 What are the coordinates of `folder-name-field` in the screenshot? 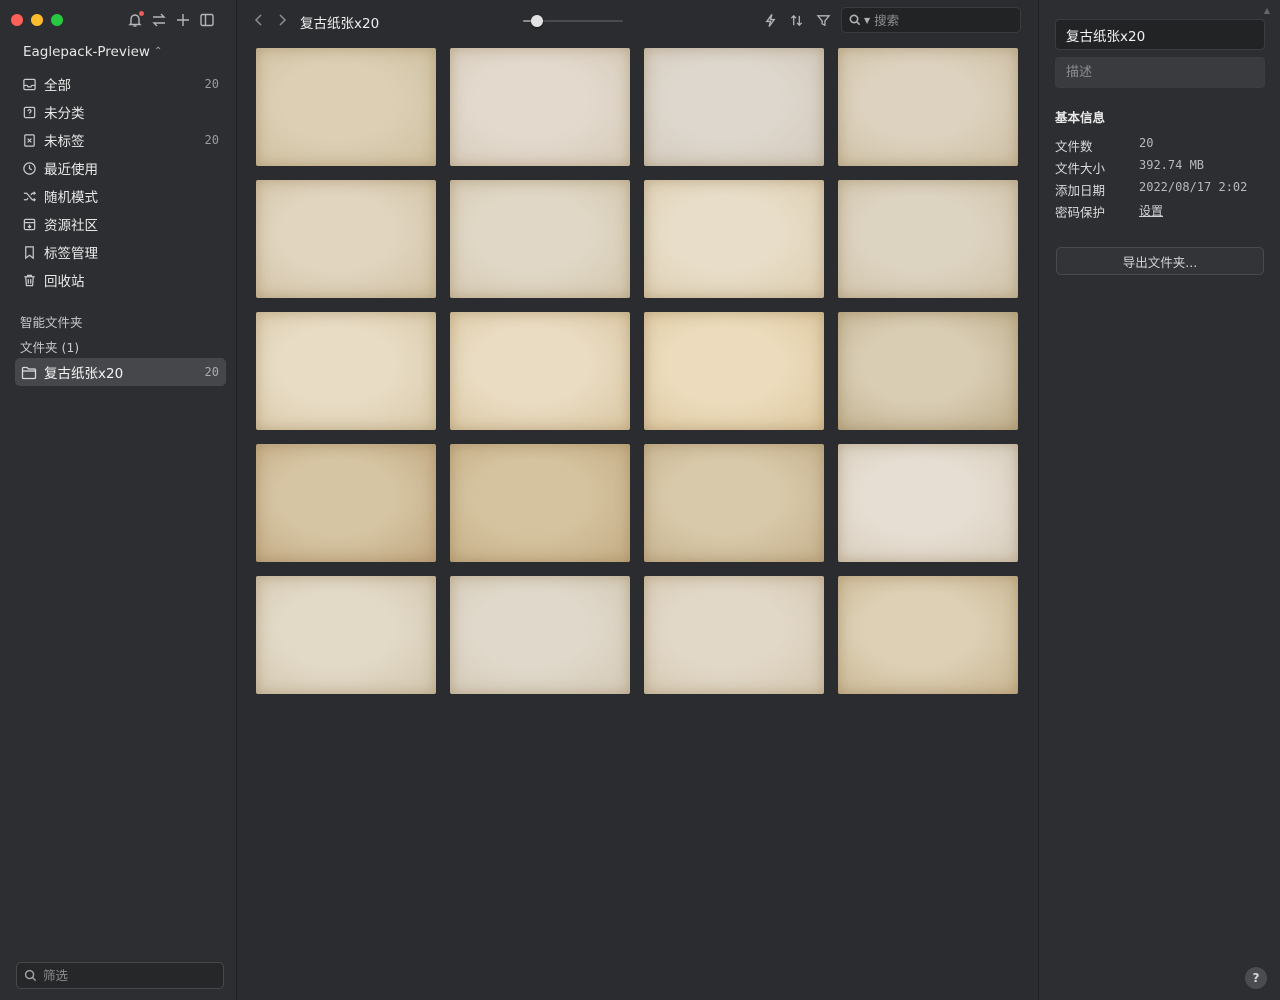 It's located at (1160, 34).